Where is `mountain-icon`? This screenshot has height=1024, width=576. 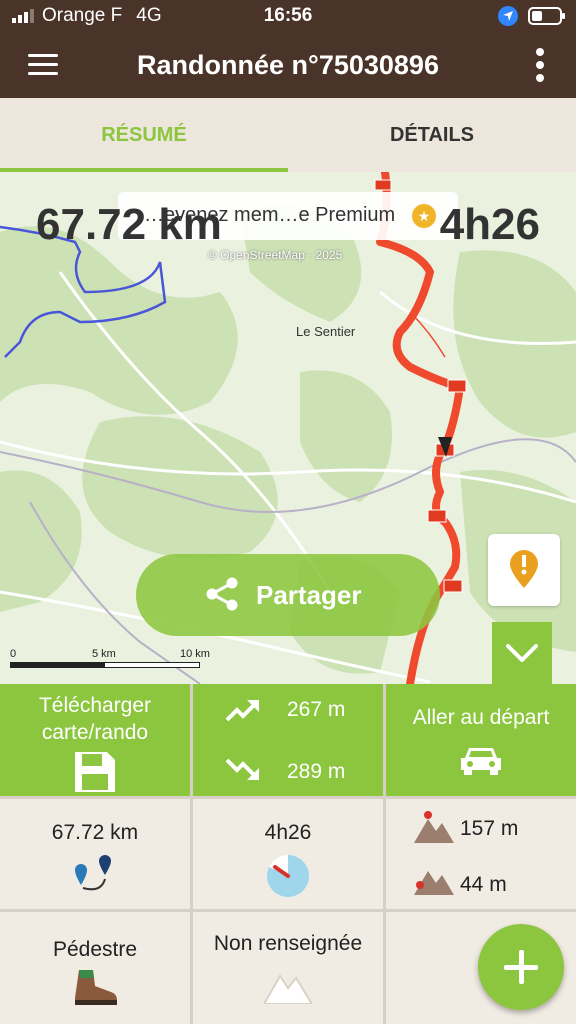
mountain-icon is located at coordinates (288, 989).